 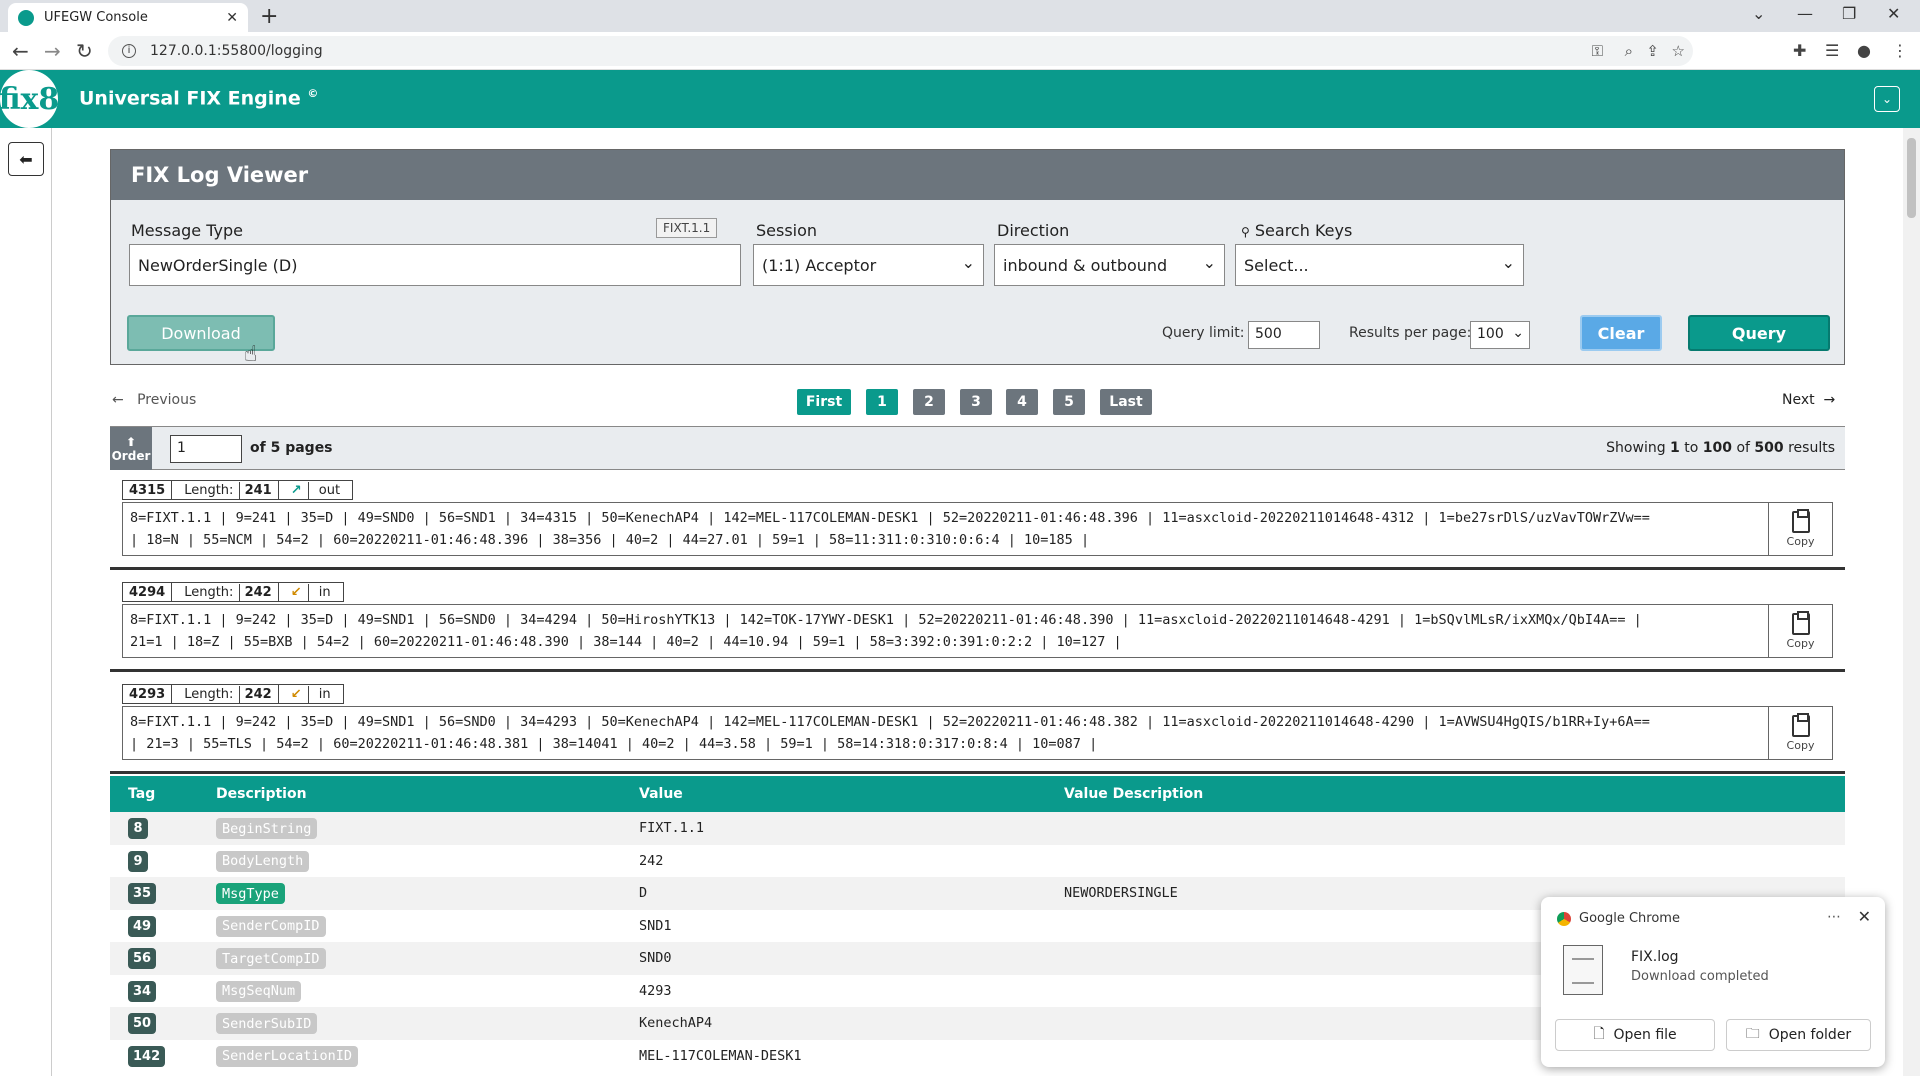 I want to click on entry-seq: 4293, so click(x=148, y=694).